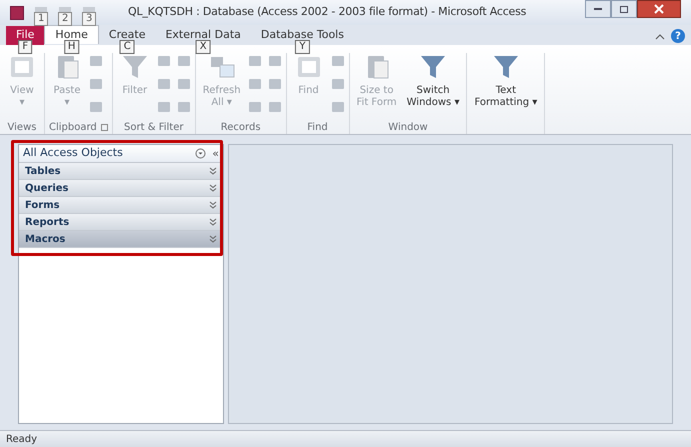 The image size is (691, 447). Describe the element at coordinates (317, 127) in the screenshot. I see `group-label: Find` at that location.